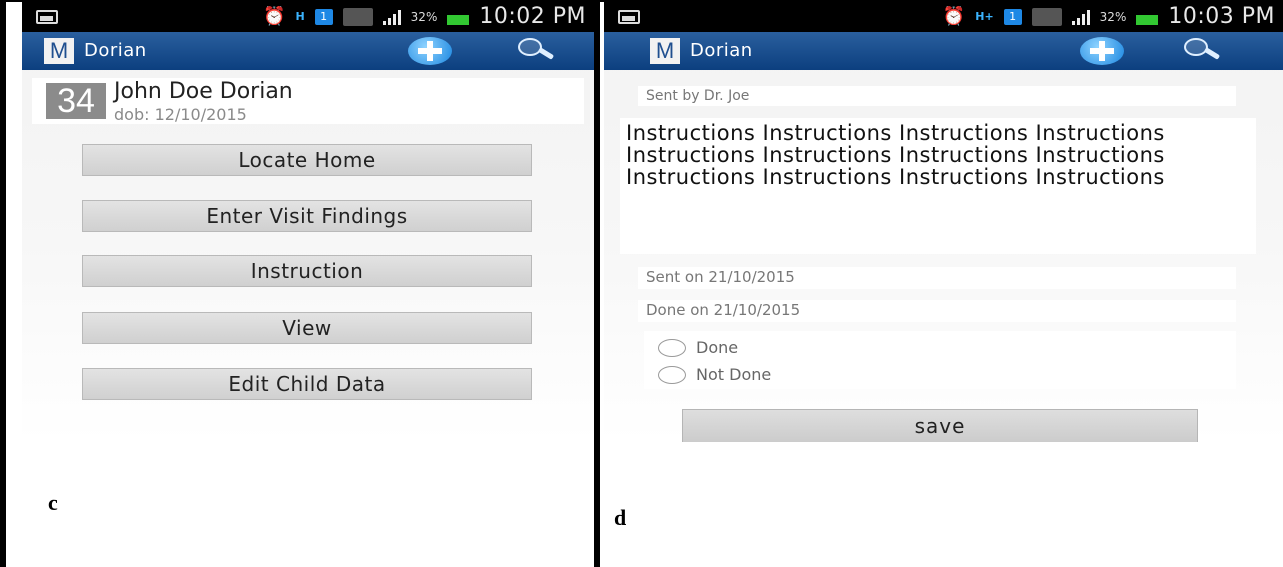 This screenshot has width=1283, height=567. Describe the element at coordinates (717, 347) in the screenshot. I see `done-label: Done` at that location.